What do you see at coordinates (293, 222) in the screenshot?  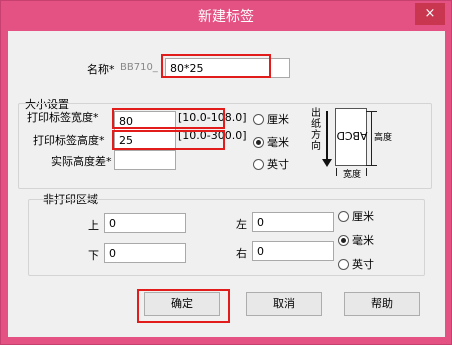 I see `left-margin-input` at bounding box center [293, 222].